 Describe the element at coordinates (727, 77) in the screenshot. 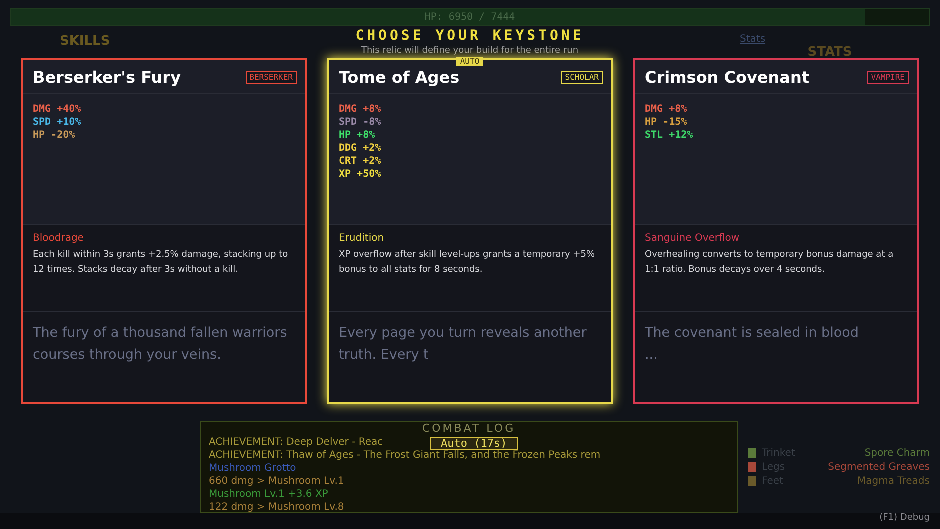

I see `card-title: Crimson Covenant` at that location.